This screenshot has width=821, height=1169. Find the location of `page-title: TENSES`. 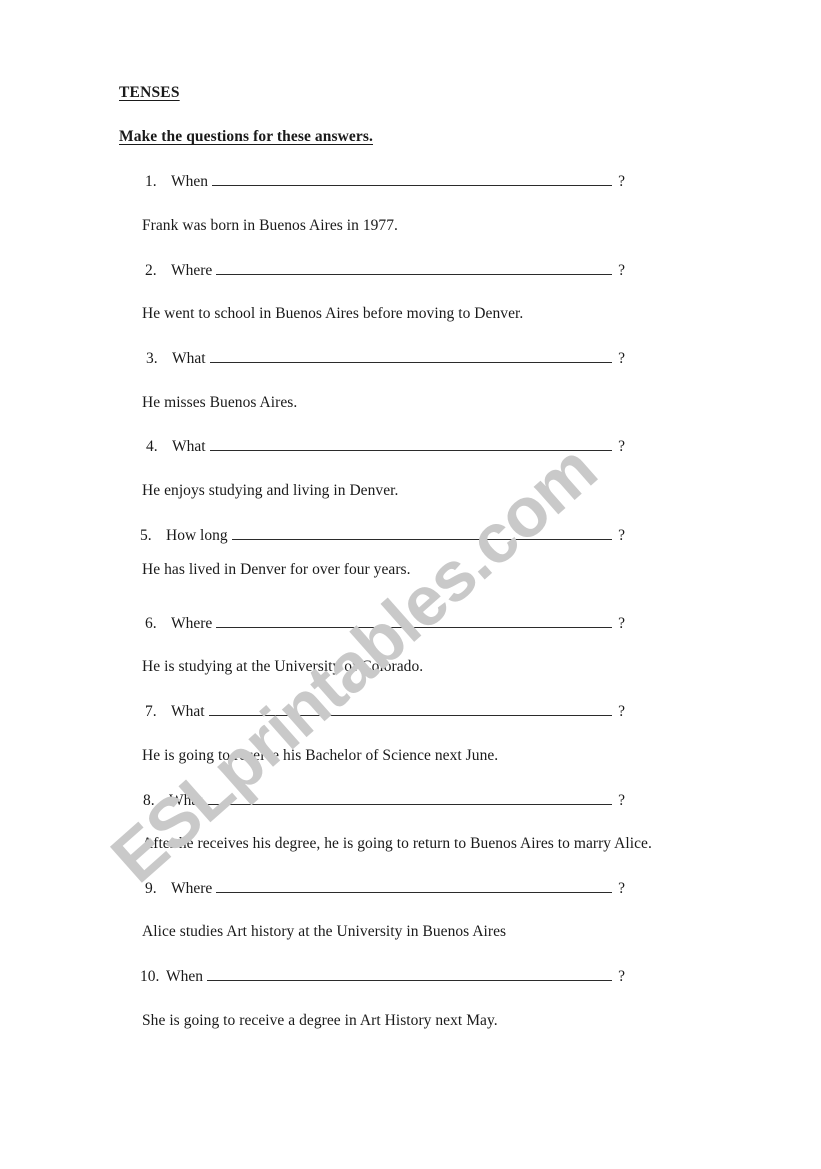

page-title: TENSES is located at coordinates (149, 92).